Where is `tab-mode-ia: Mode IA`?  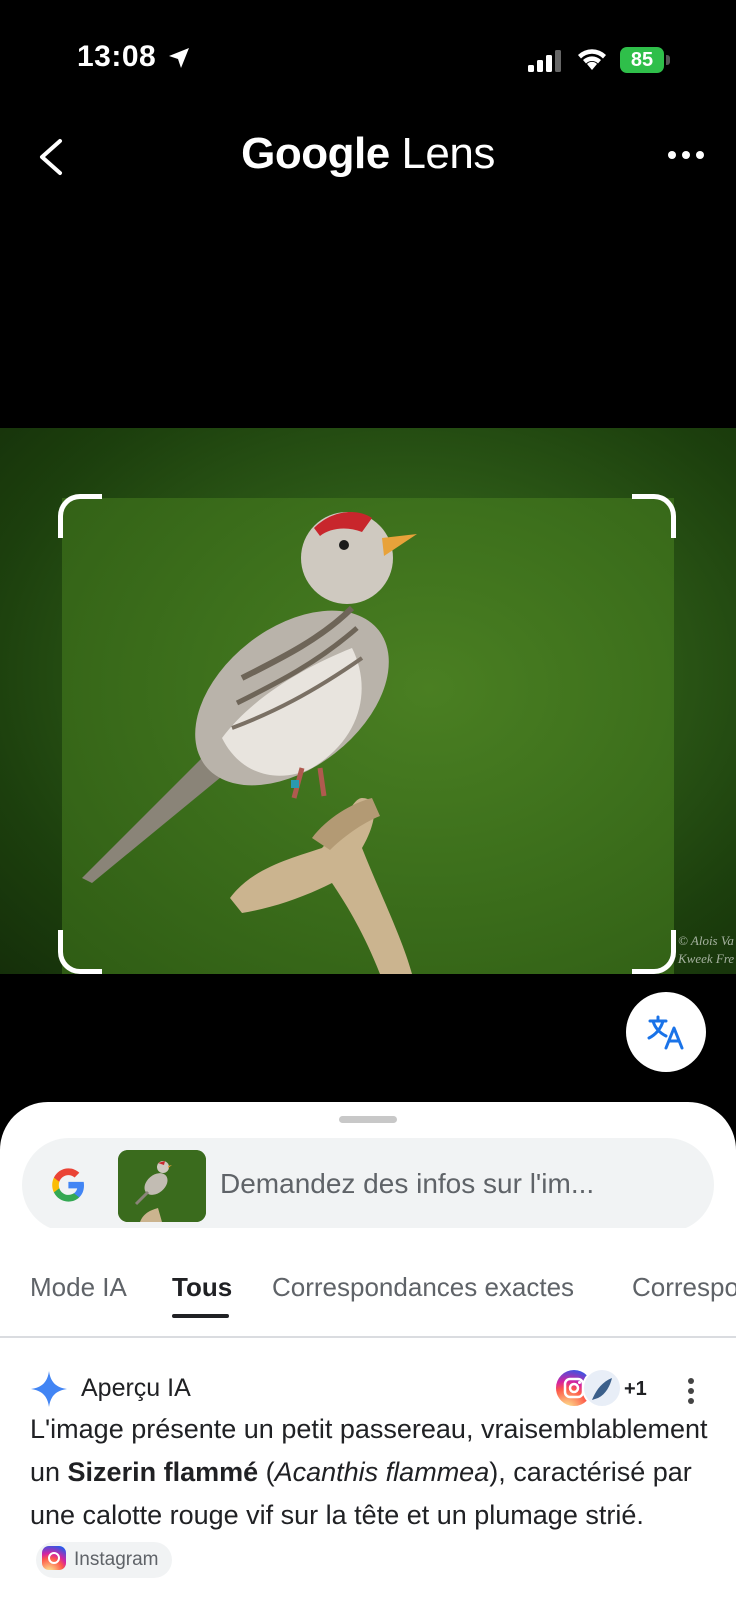 tab-mode-ia: Mode IA is located at coordinates (78, 1287).